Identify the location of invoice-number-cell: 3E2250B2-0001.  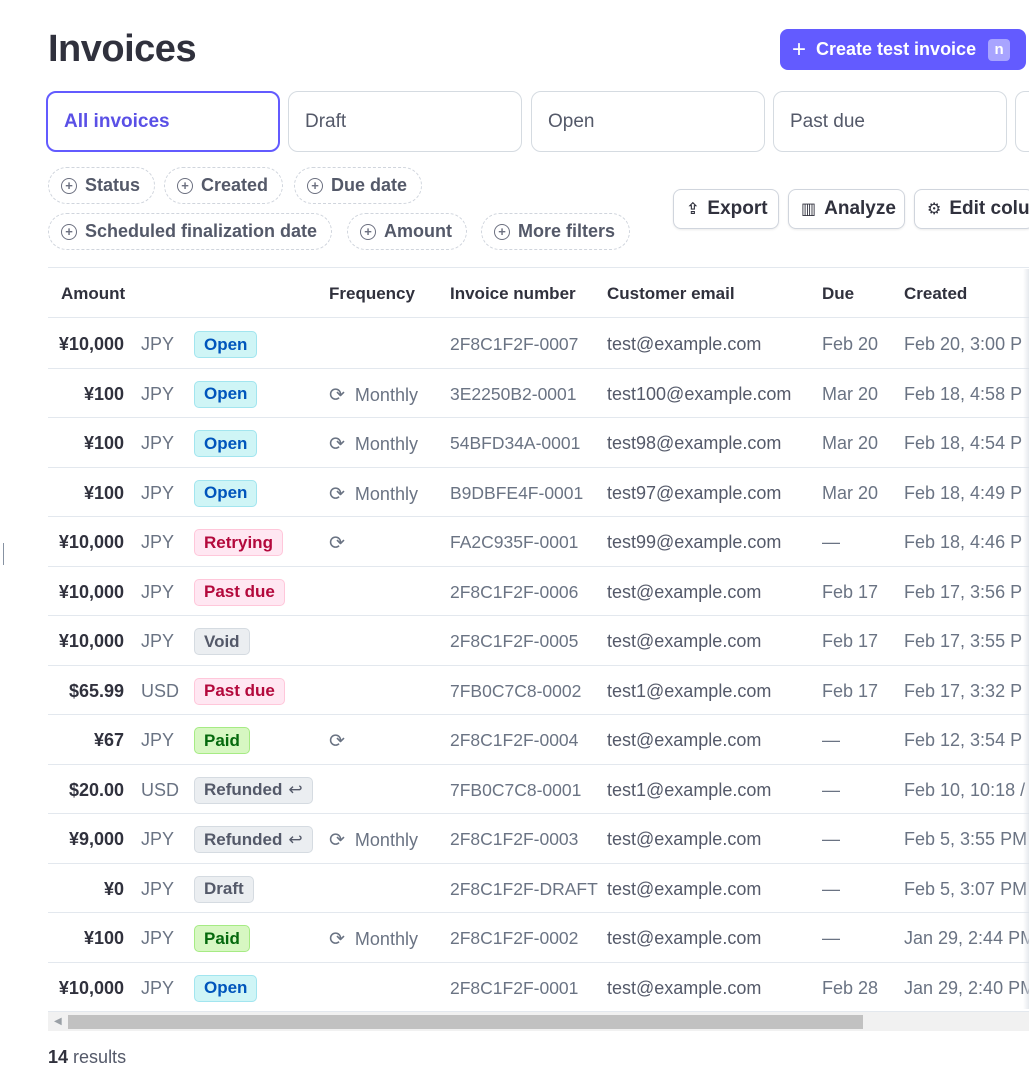
(513, 393).